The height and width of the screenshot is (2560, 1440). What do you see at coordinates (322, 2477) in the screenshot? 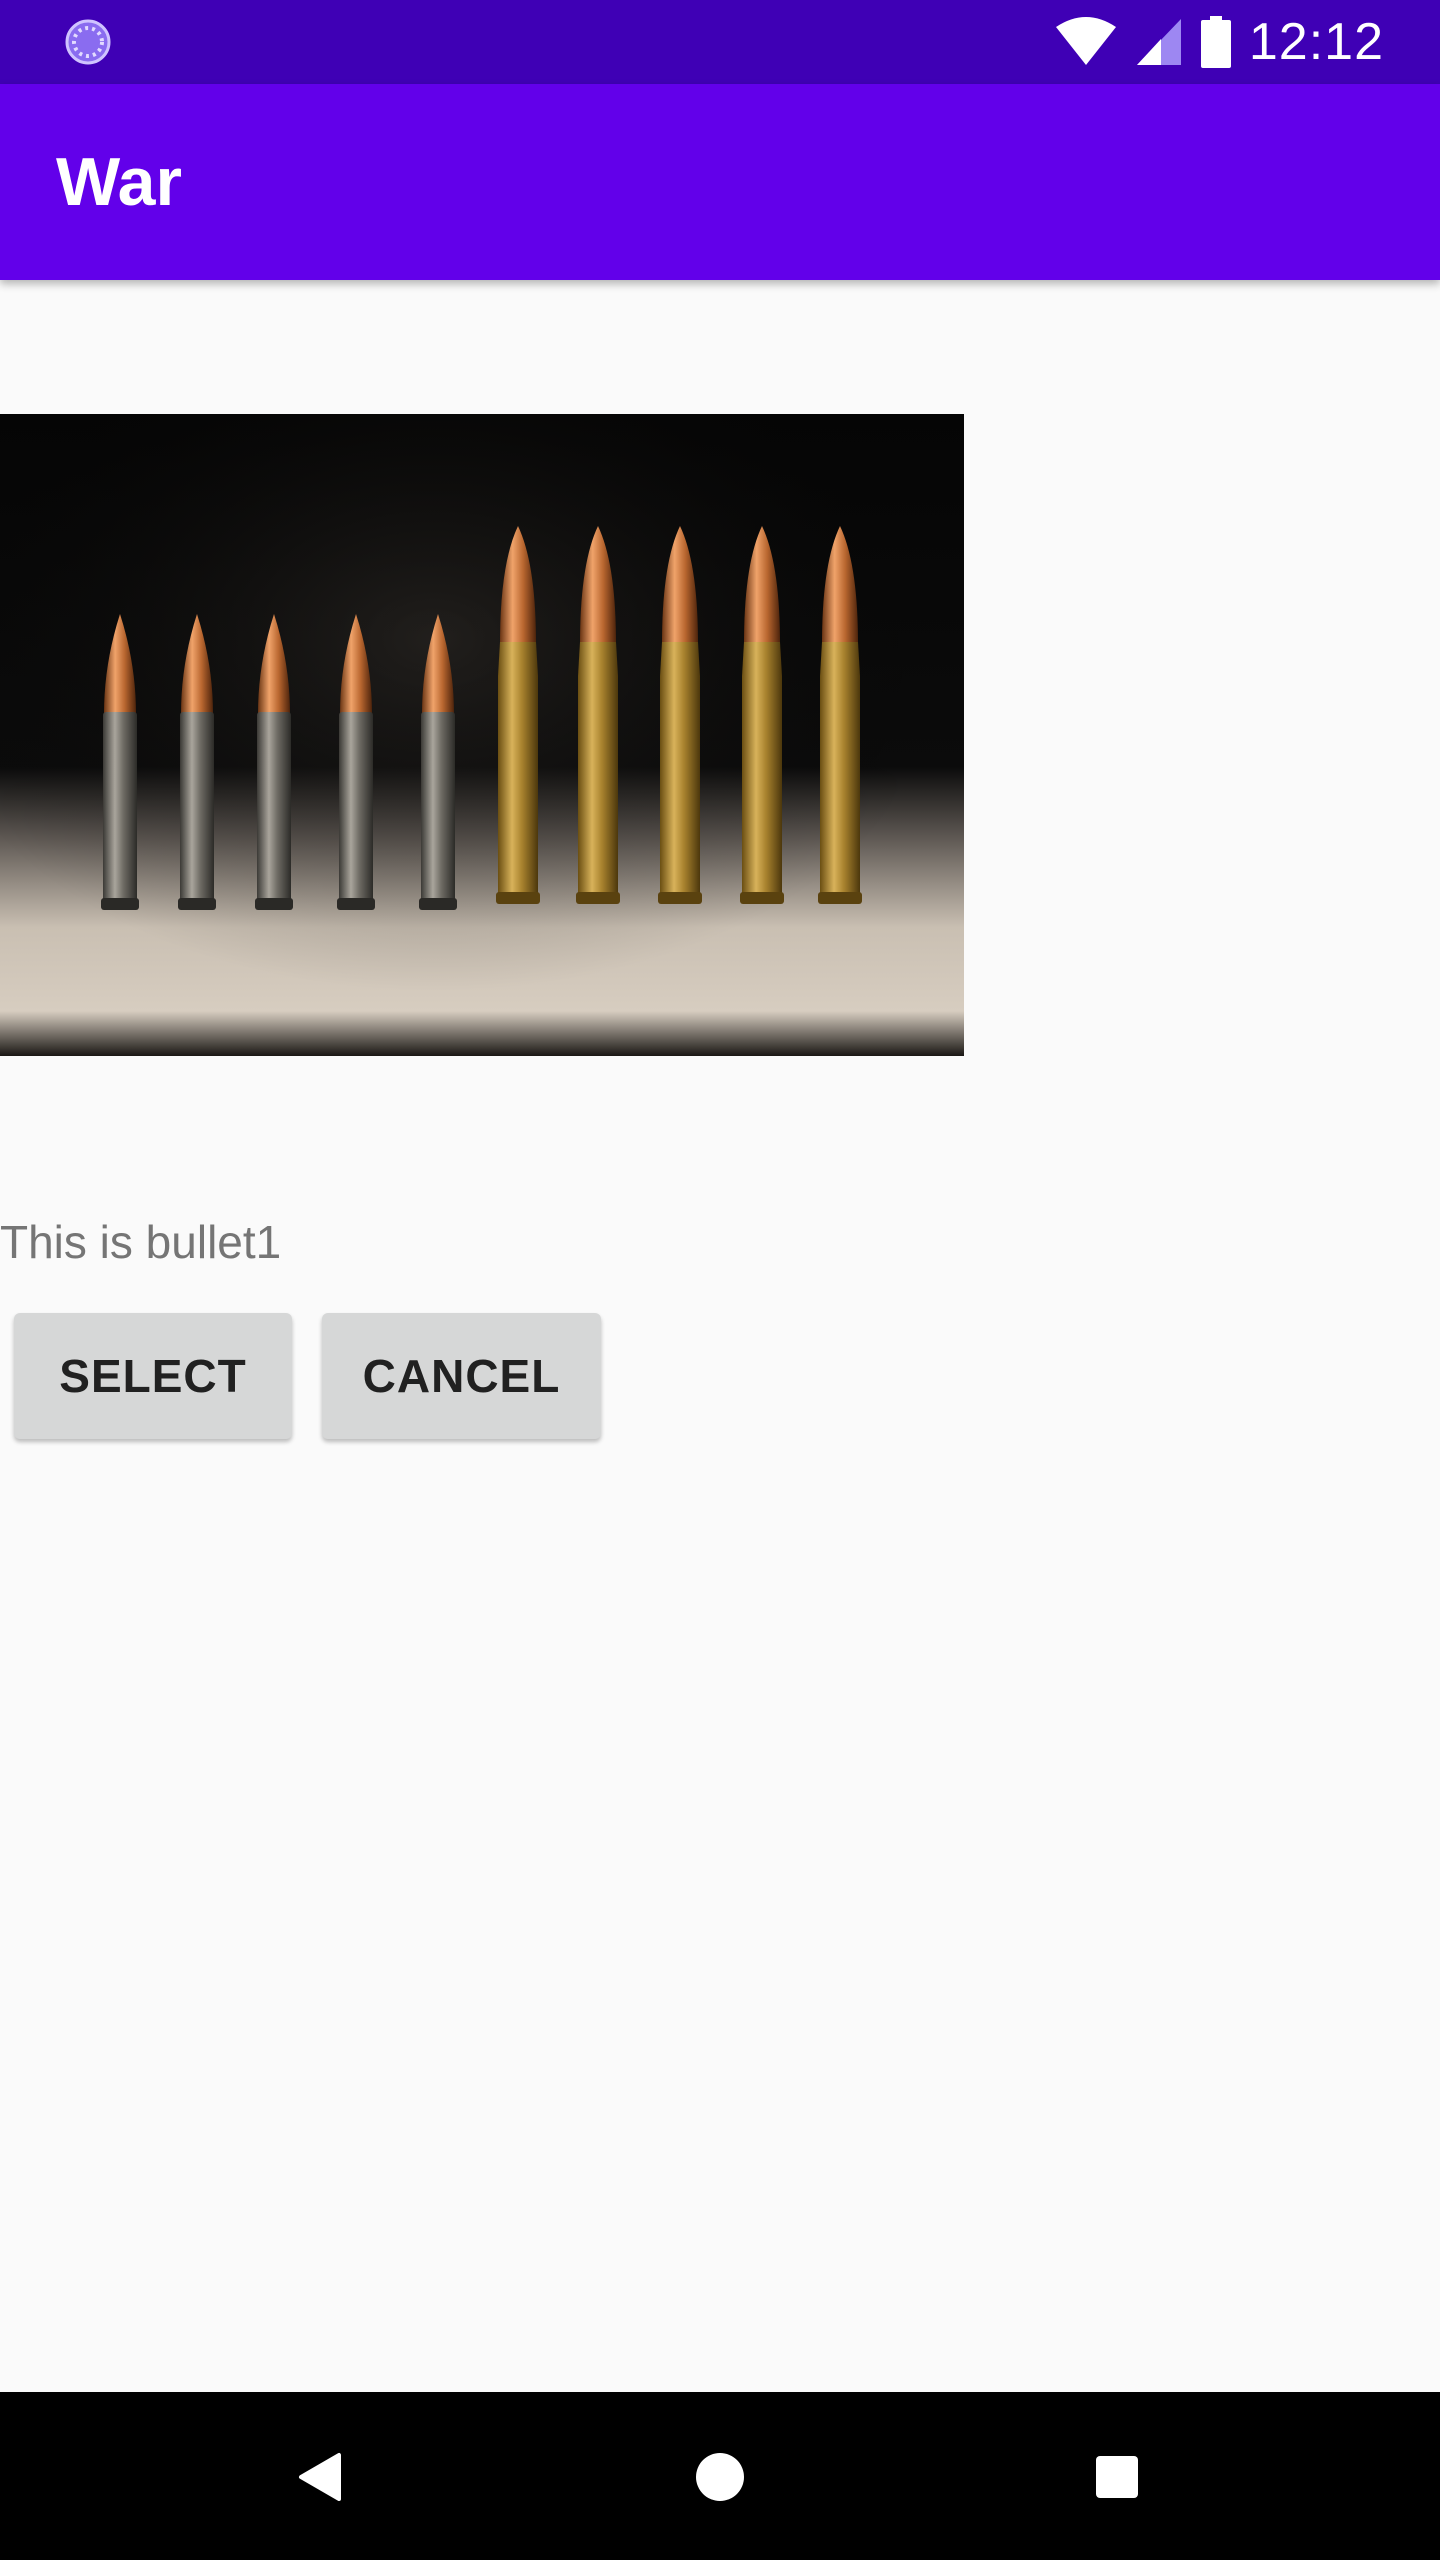
I see `back-icon` at bounding box center [322, 2477].